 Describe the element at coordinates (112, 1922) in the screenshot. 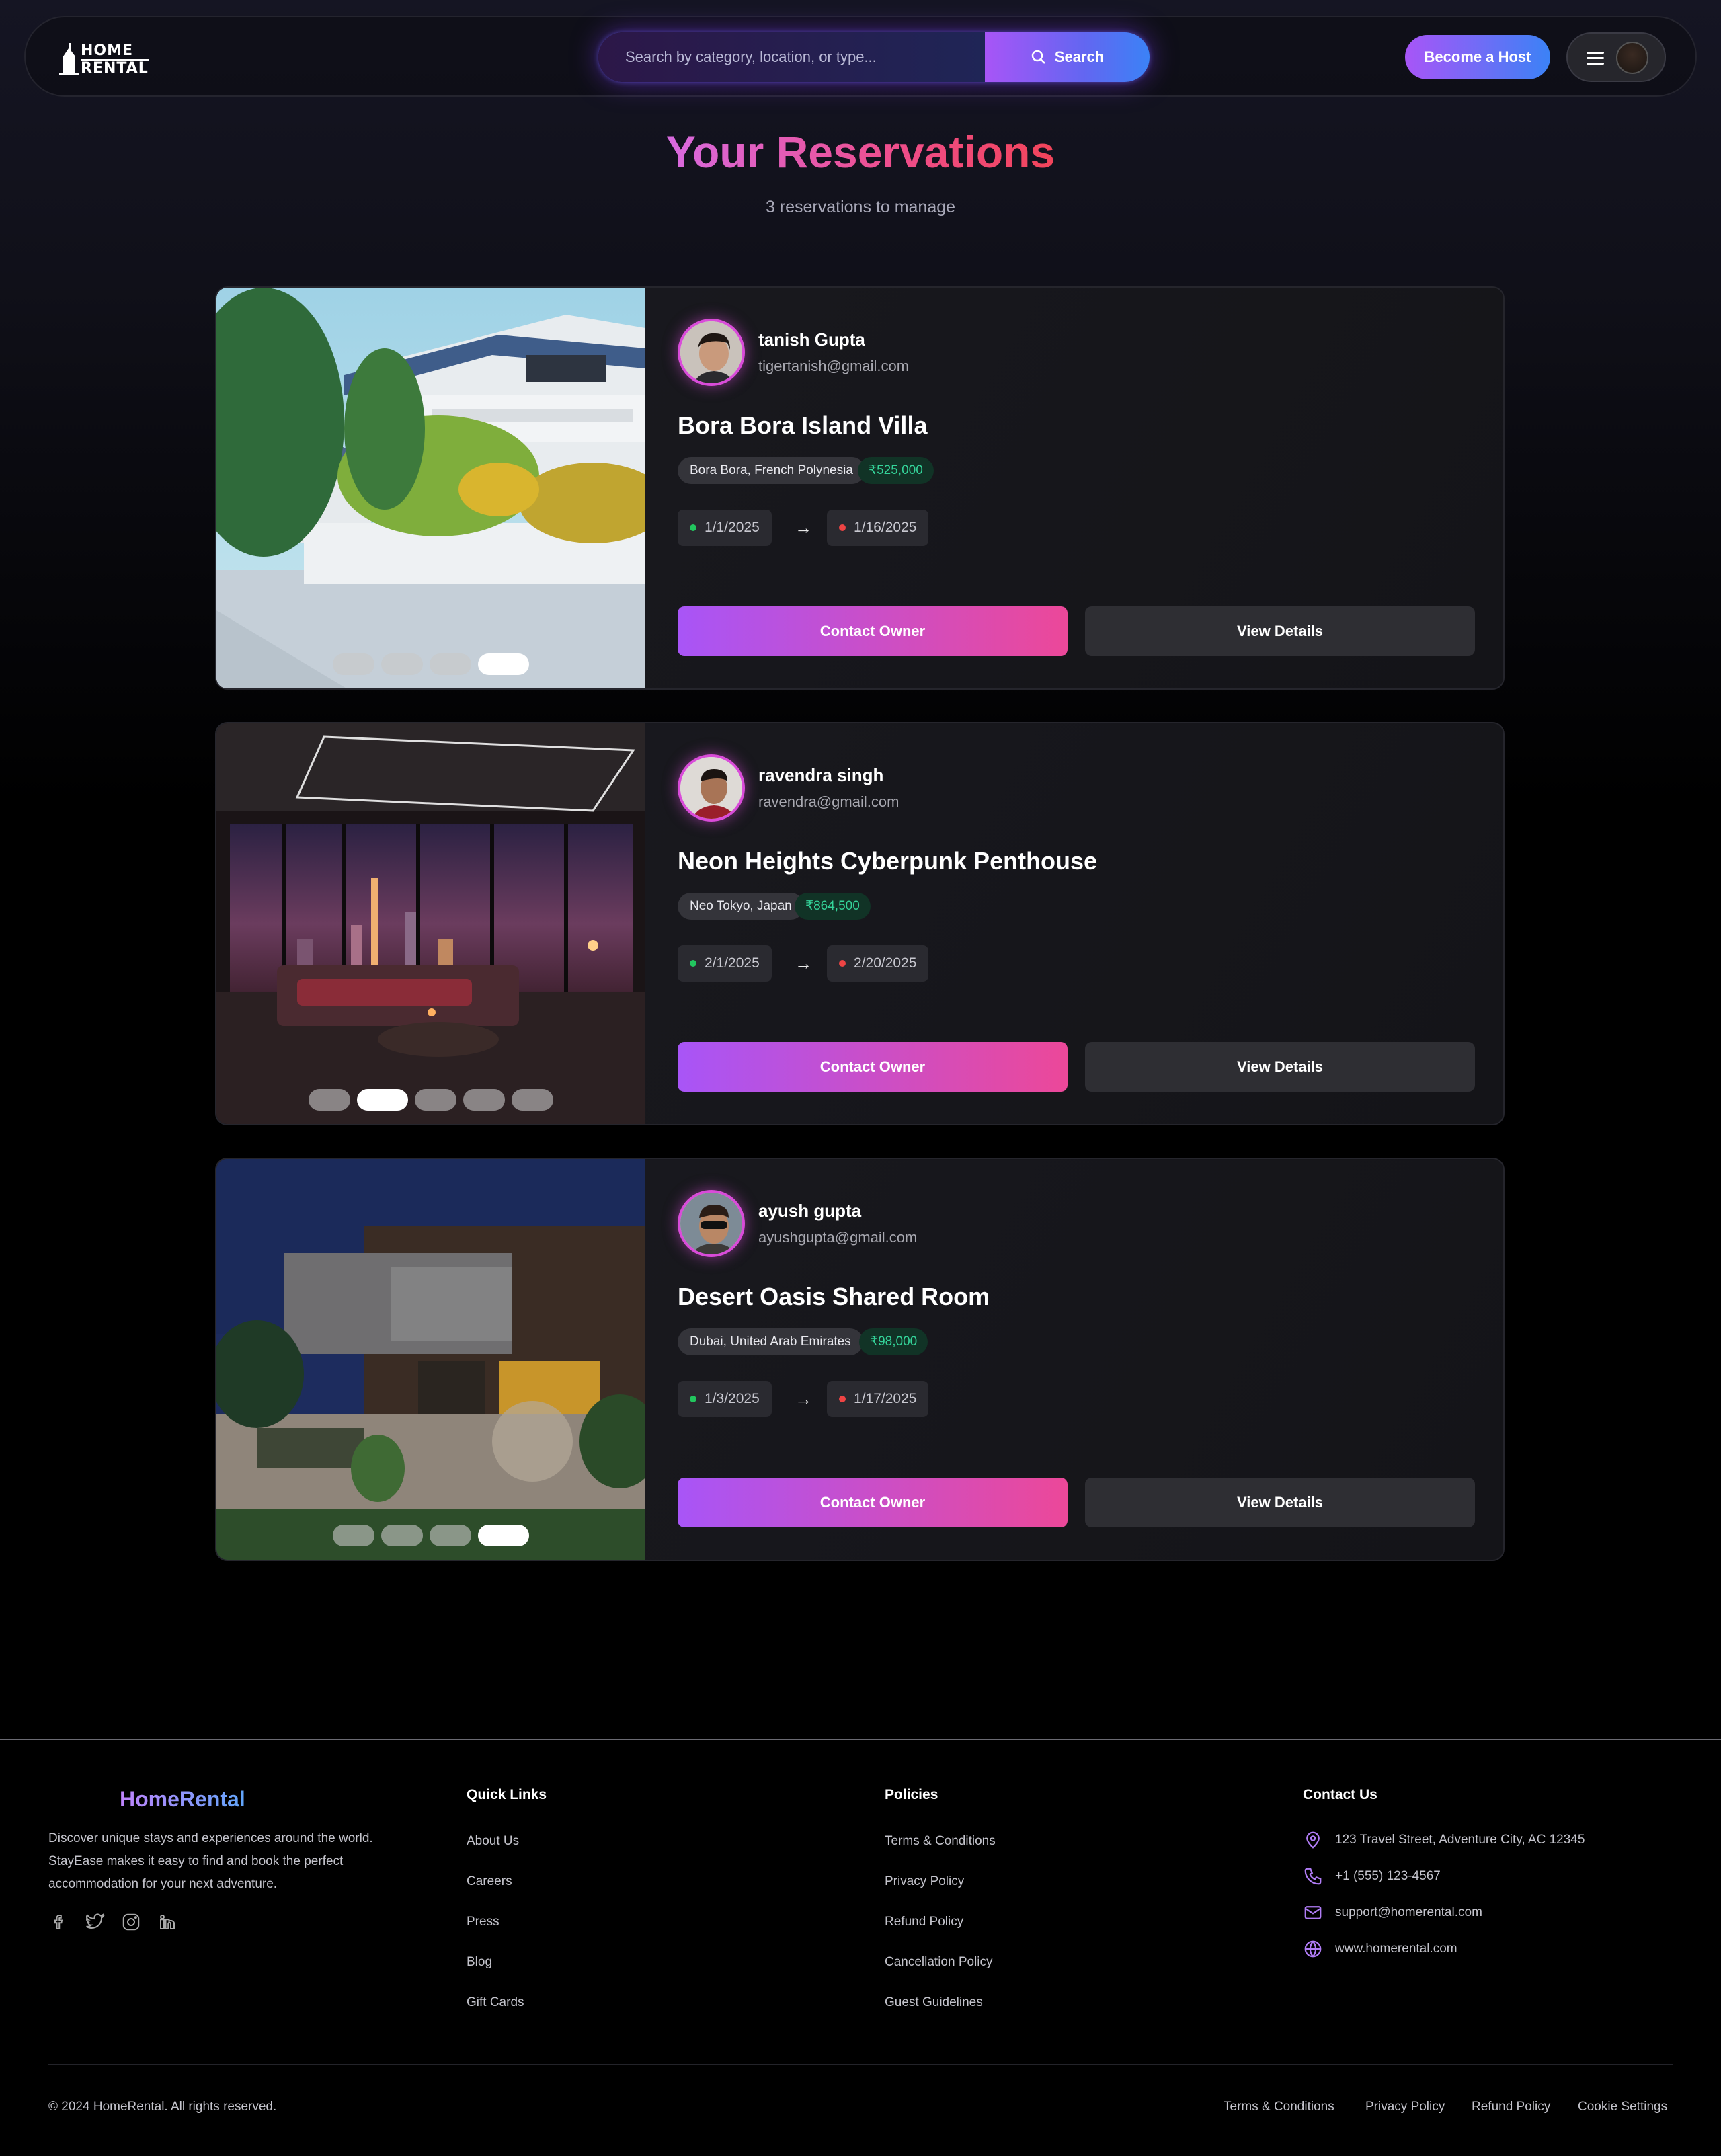

I see `social-links` at that location.